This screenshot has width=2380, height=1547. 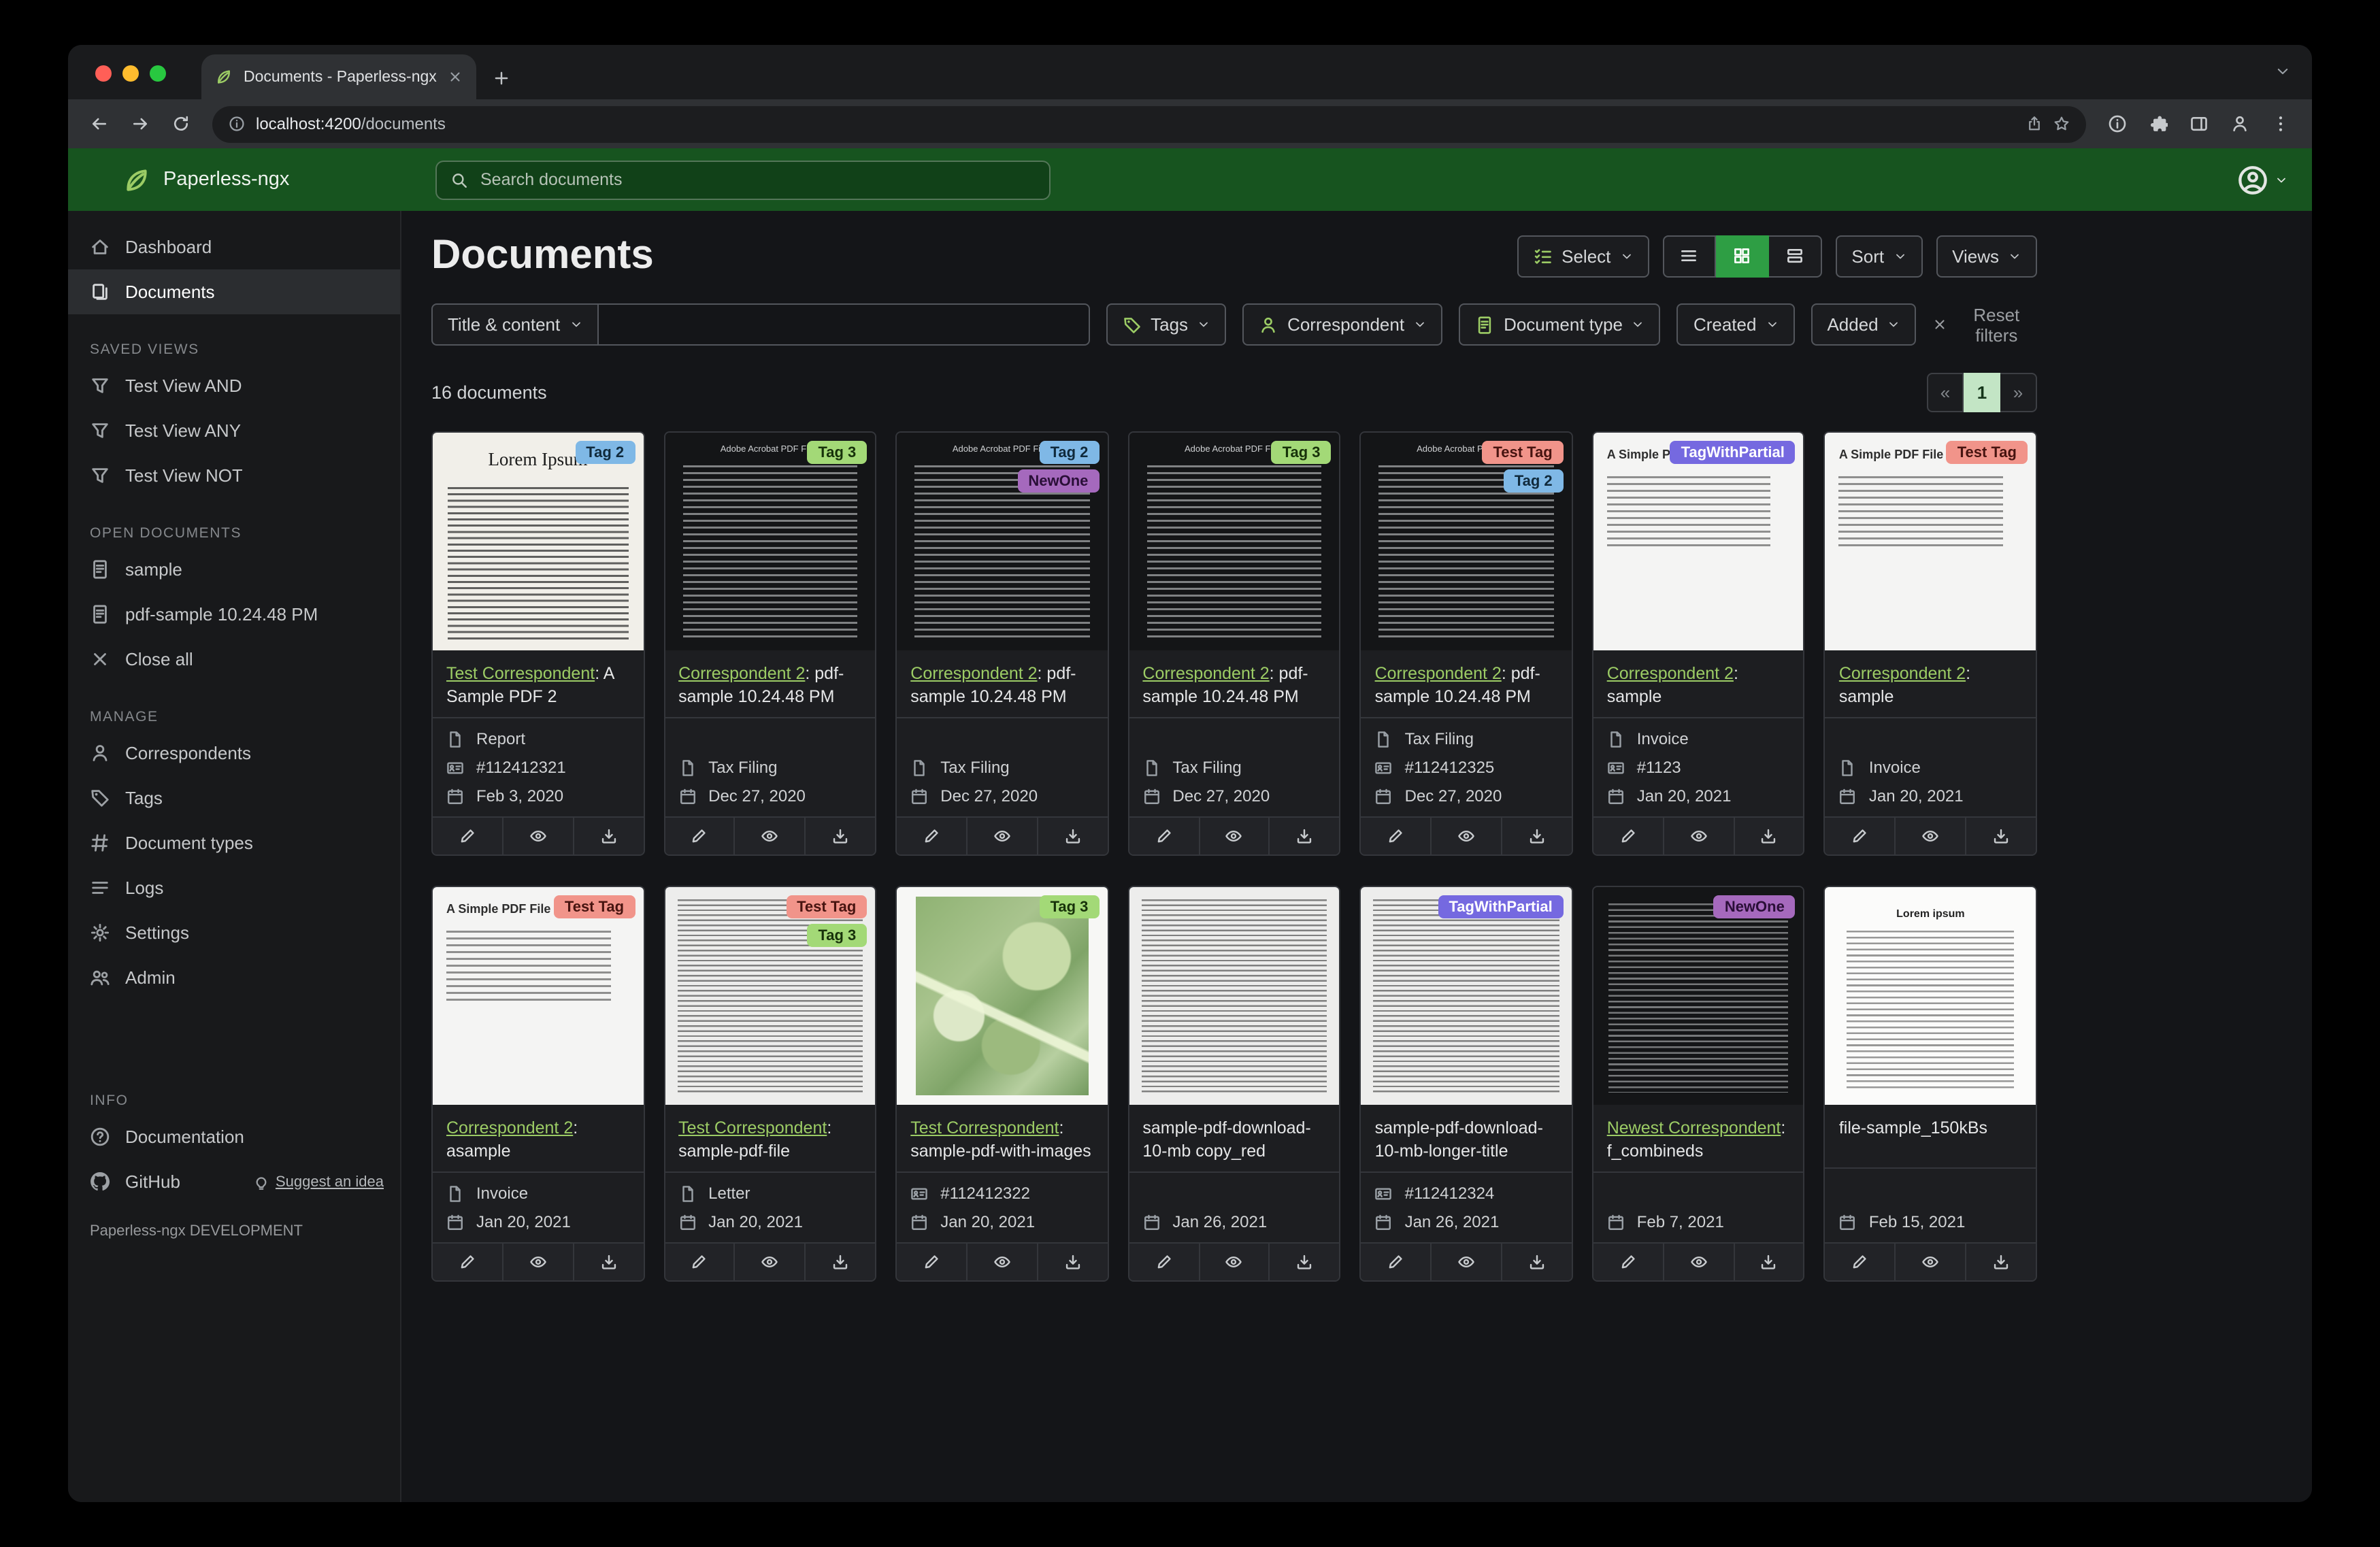 I want to click on extensions-icon, so click(x=2158, y=124).